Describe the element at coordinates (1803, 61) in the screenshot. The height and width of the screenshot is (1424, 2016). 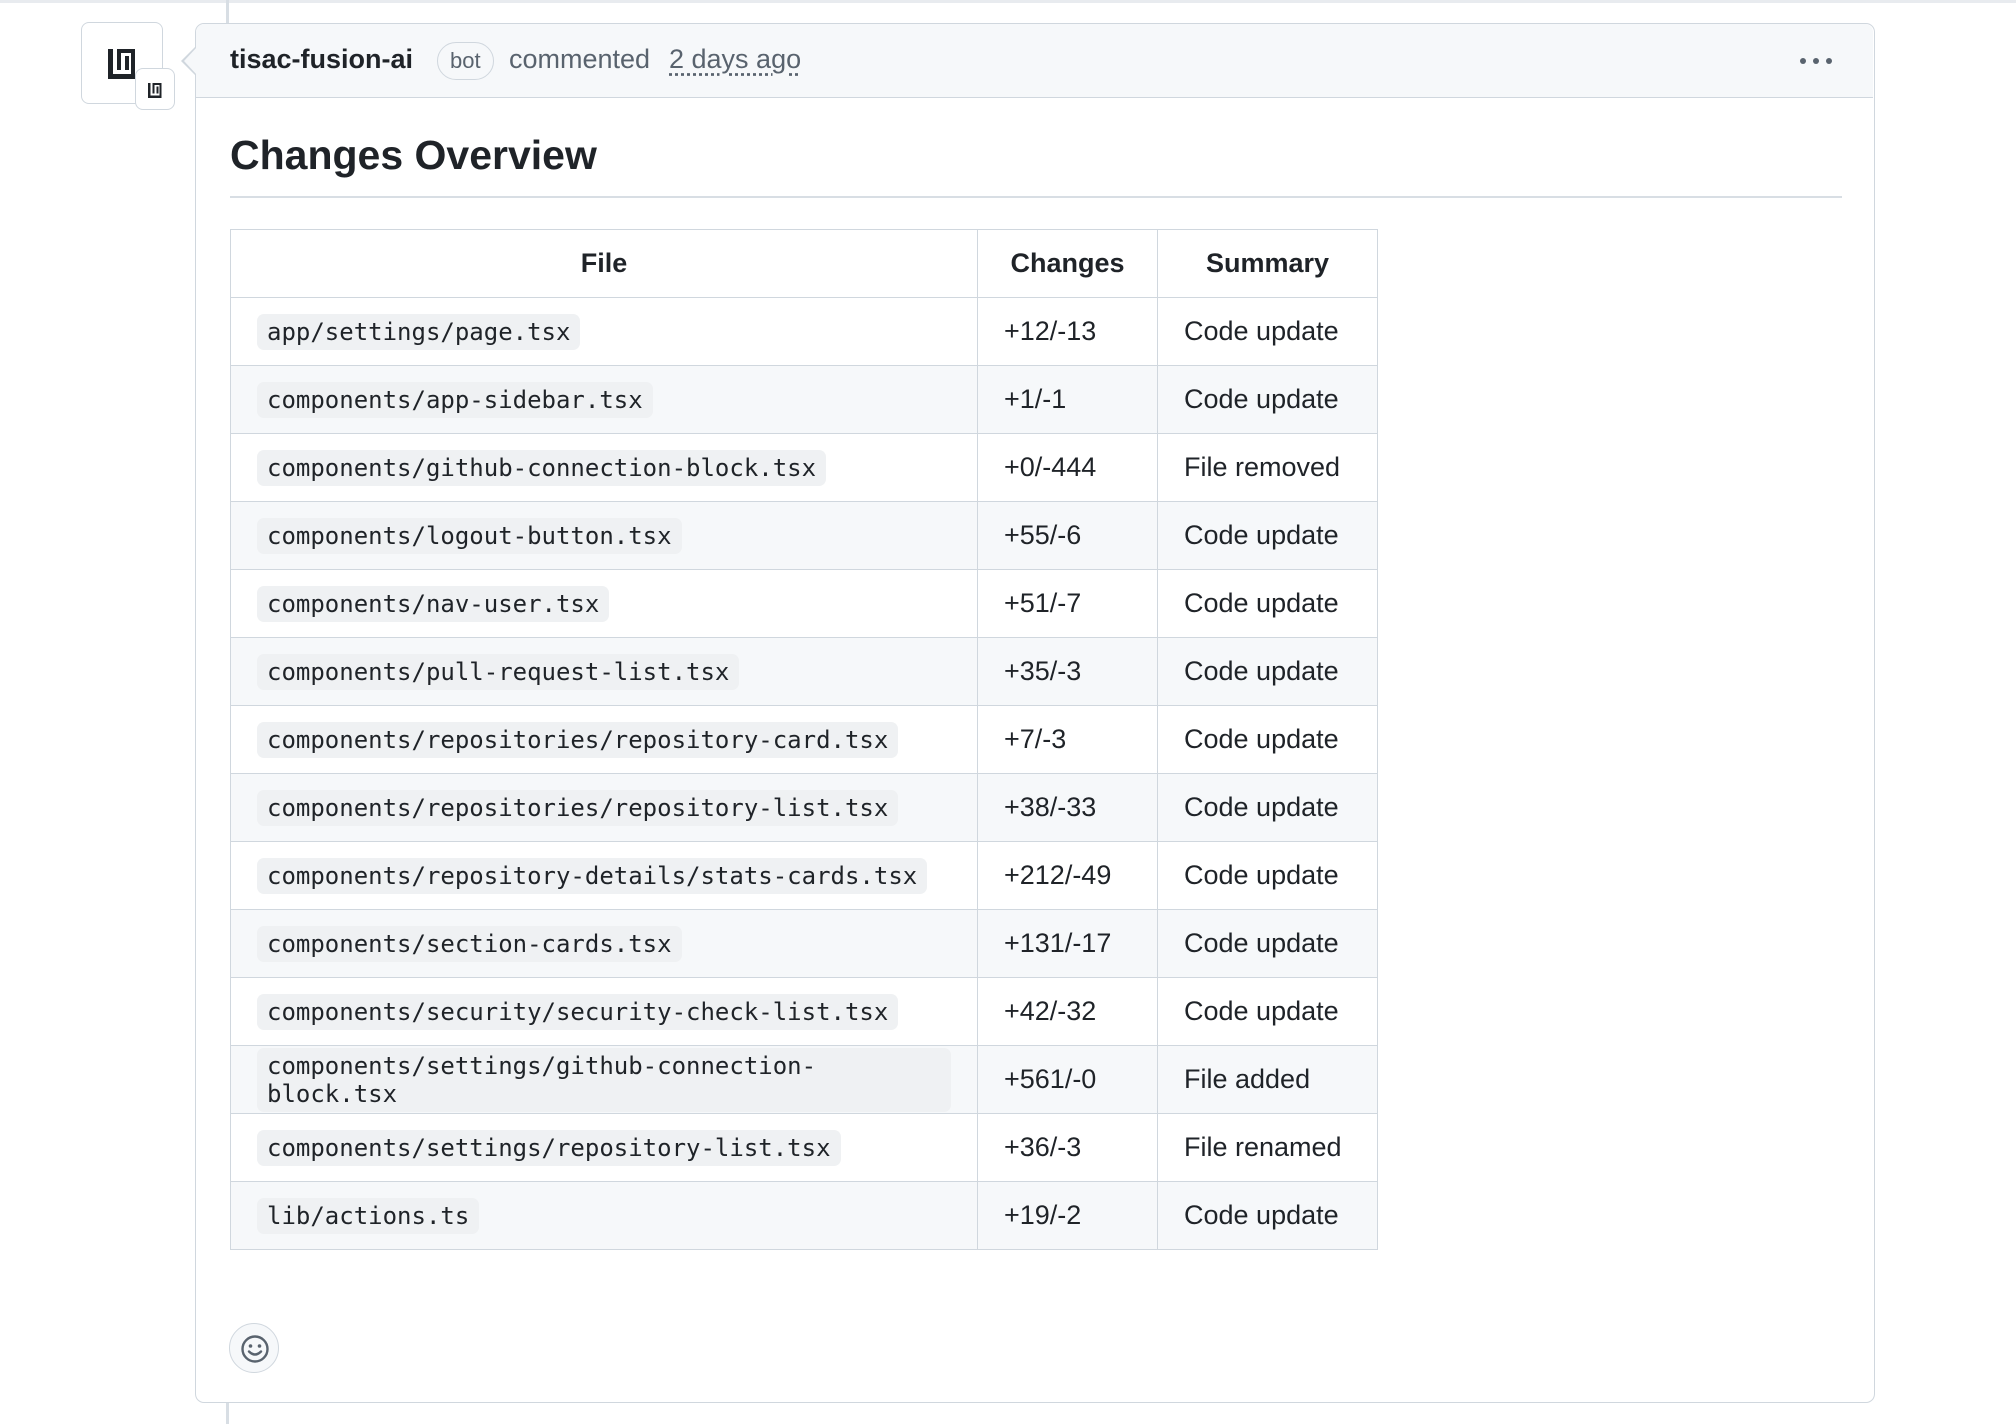
I see `kebab-horizontal-icon` at that location.